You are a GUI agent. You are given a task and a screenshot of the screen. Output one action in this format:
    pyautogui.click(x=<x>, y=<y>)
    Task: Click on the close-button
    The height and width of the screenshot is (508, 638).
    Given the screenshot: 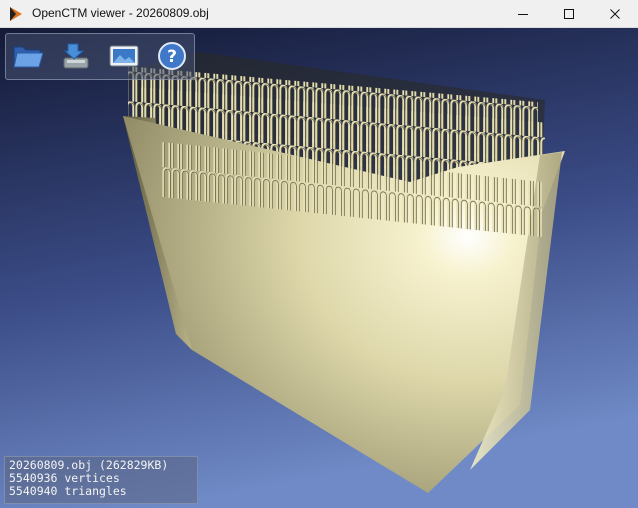 What is the action you would take?
    pyautogui.click(x=615, y=14)
    